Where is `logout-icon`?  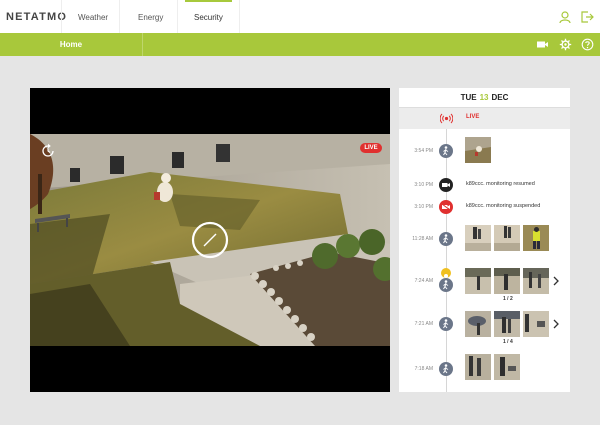
logout-icon is located at coordinates (587, 17).